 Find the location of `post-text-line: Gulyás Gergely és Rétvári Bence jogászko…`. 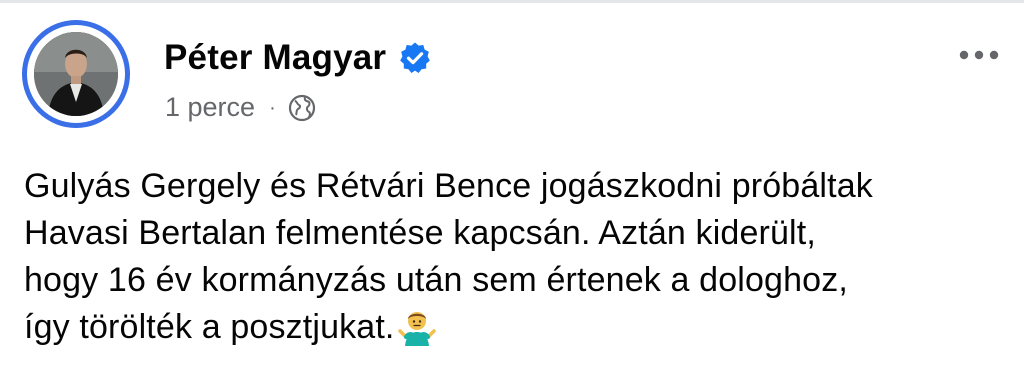

post-text-line: Gulyás Gergely és Rétvári Bence jogászko… is located at coordinates (448, 186).